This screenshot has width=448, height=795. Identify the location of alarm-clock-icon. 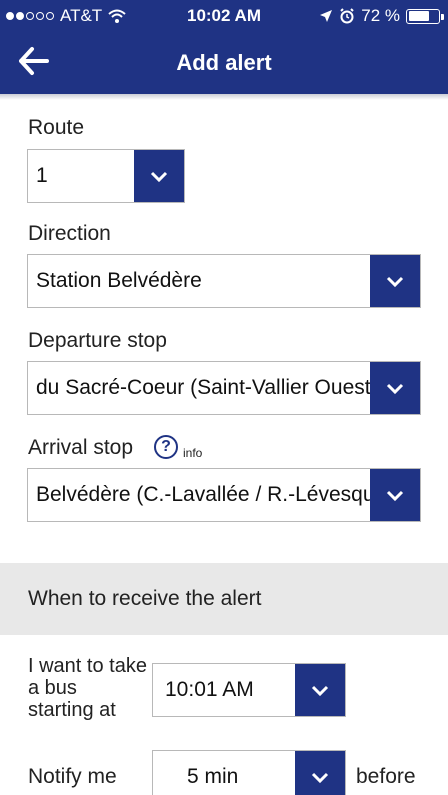
(347, 16).